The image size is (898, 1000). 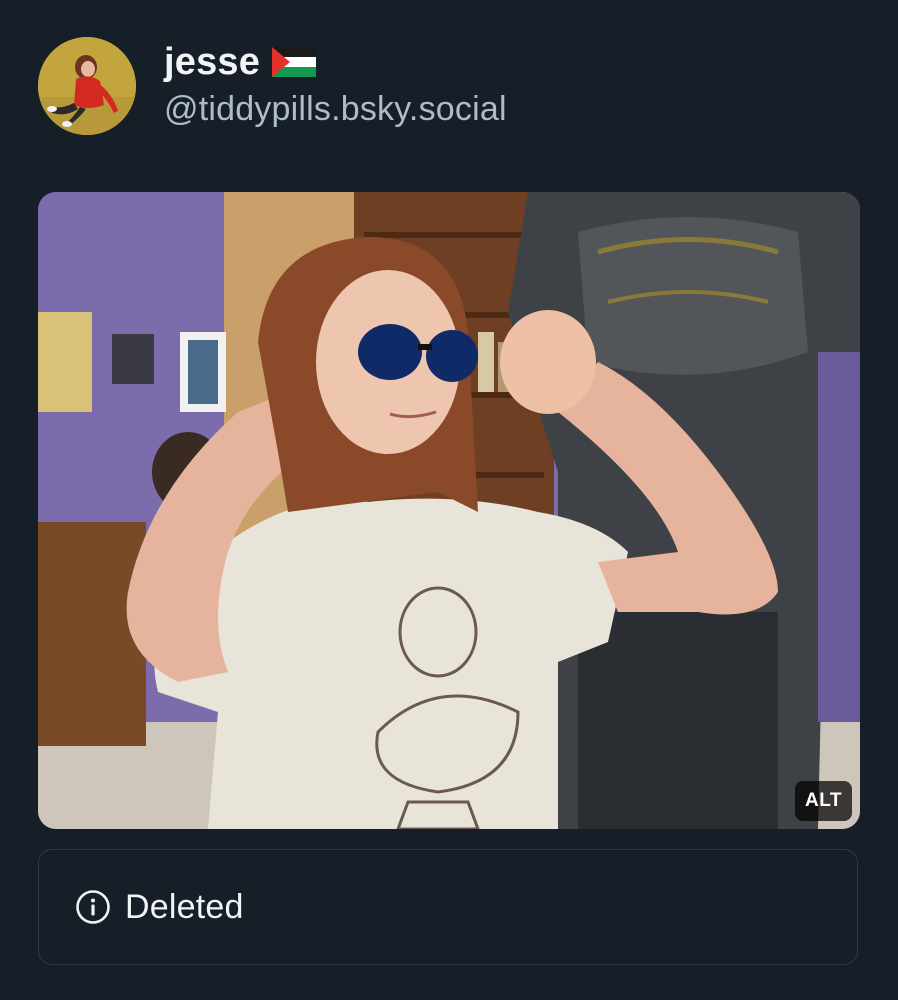 I want to click on author-display-name: jesse, so click(x=212, y=62).